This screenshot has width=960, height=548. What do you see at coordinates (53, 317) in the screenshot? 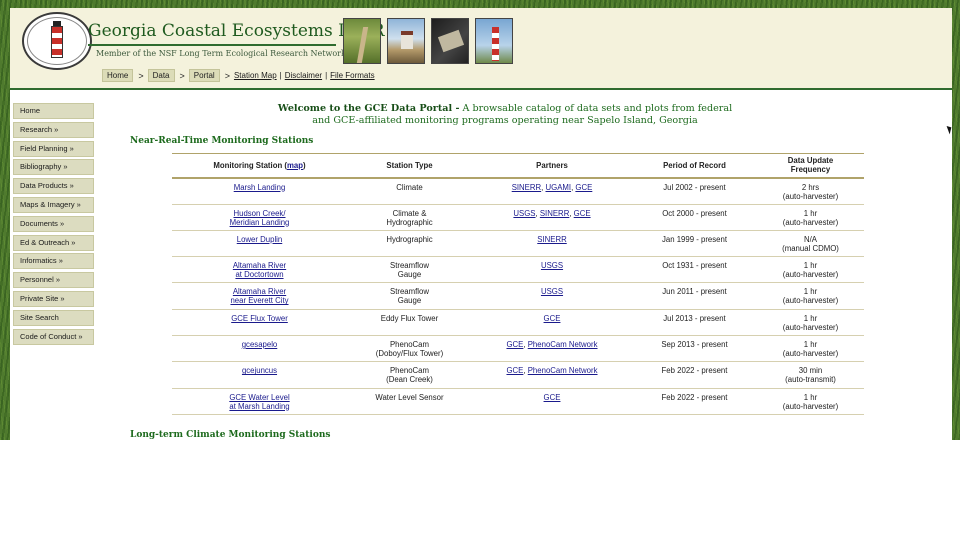
I see `sidebar-item-site-search: Site Search` at bounding box center [53, 317].